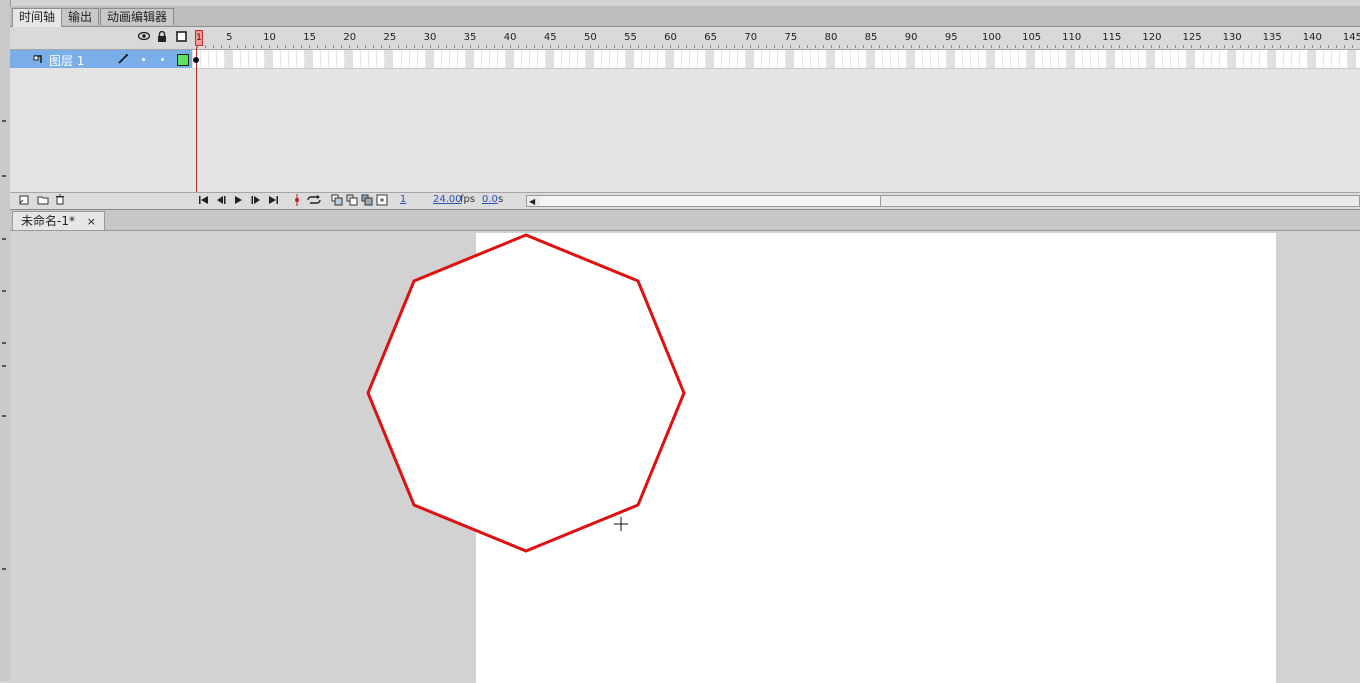  I want to click on lock-dot, so click(162, 59).